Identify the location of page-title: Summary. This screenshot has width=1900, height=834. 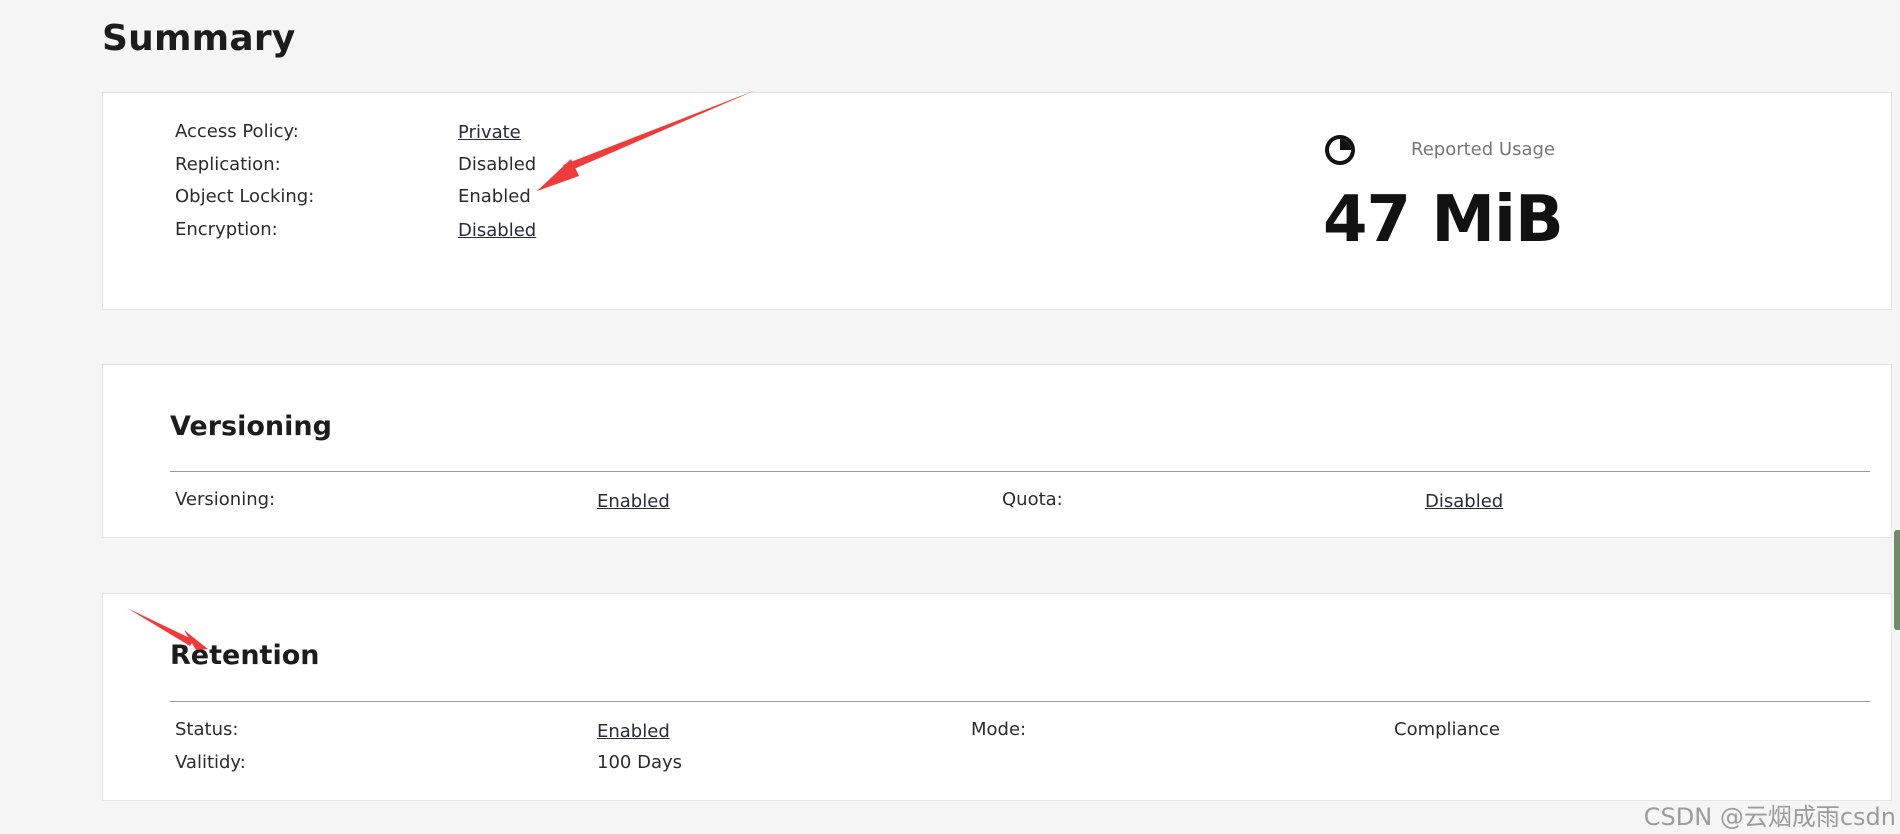
(199, 38).